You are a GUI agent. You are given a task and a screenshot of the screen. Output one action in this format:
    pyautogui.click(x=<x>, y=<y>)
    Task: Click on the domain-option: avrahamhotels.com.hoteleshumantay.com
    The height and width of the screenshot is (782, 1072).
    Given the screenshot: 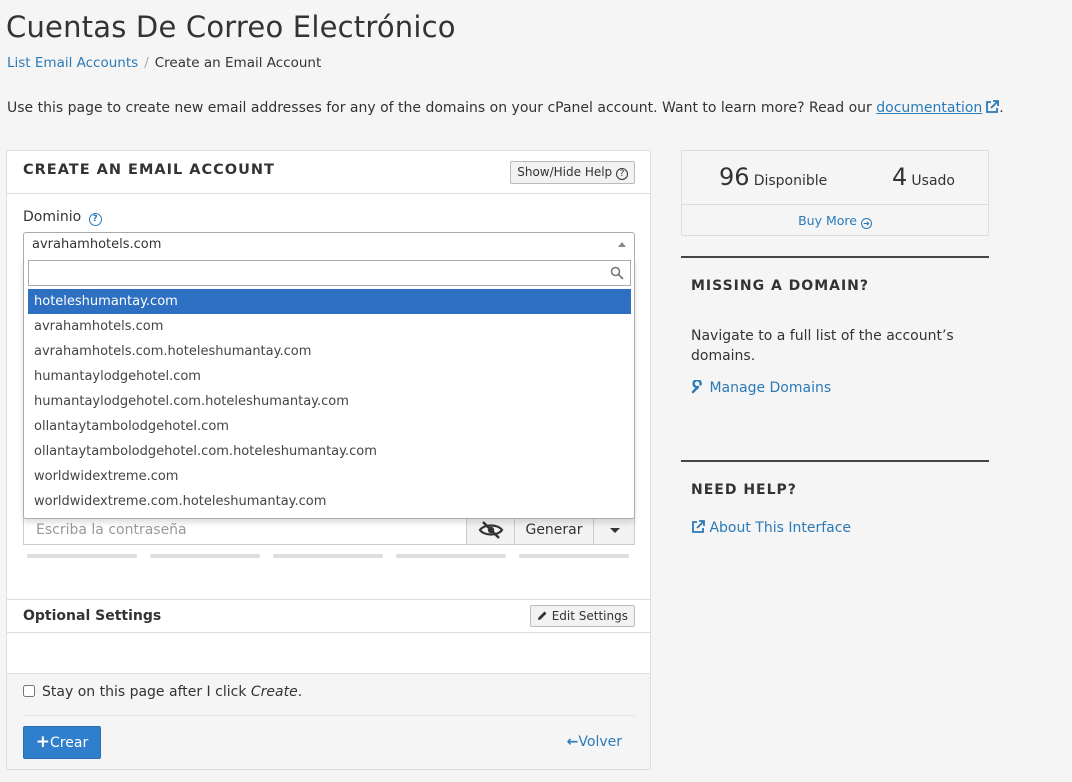 What is the action you would take?
    pyautogui.click(x=329, y=351)
    